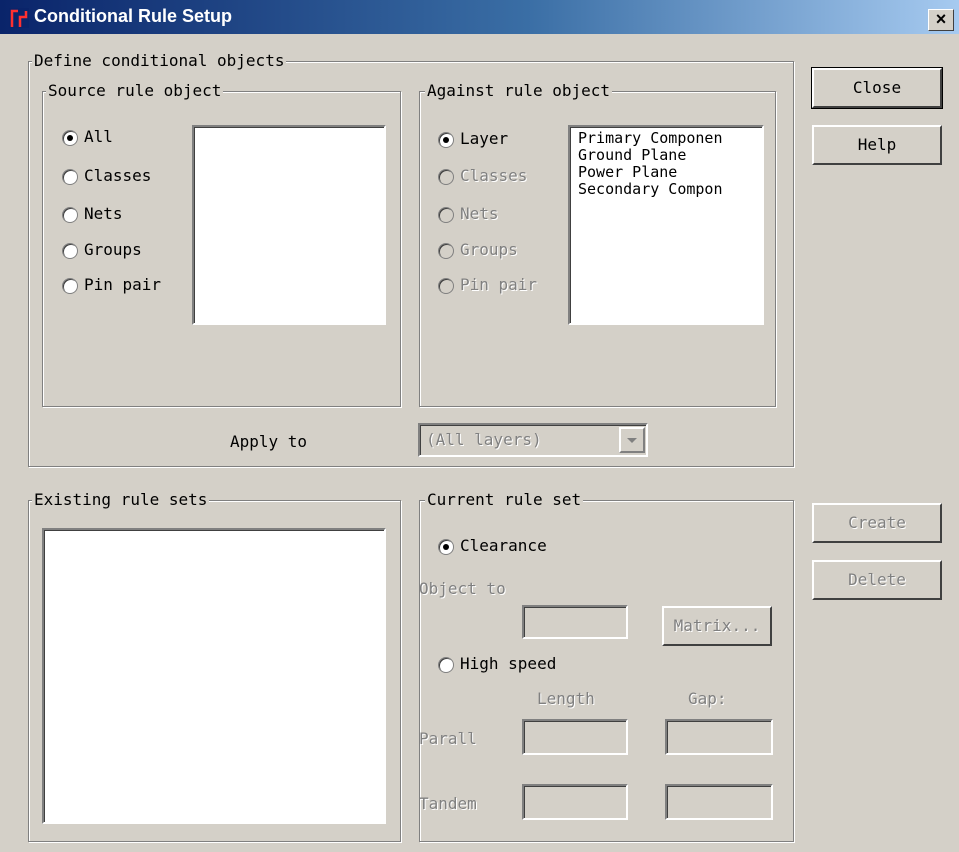 The width and height of the screenshot is (959, 852). Describe the element at coordinates (566, 698) in the screenshot. I see `length-label: Length` at that location.